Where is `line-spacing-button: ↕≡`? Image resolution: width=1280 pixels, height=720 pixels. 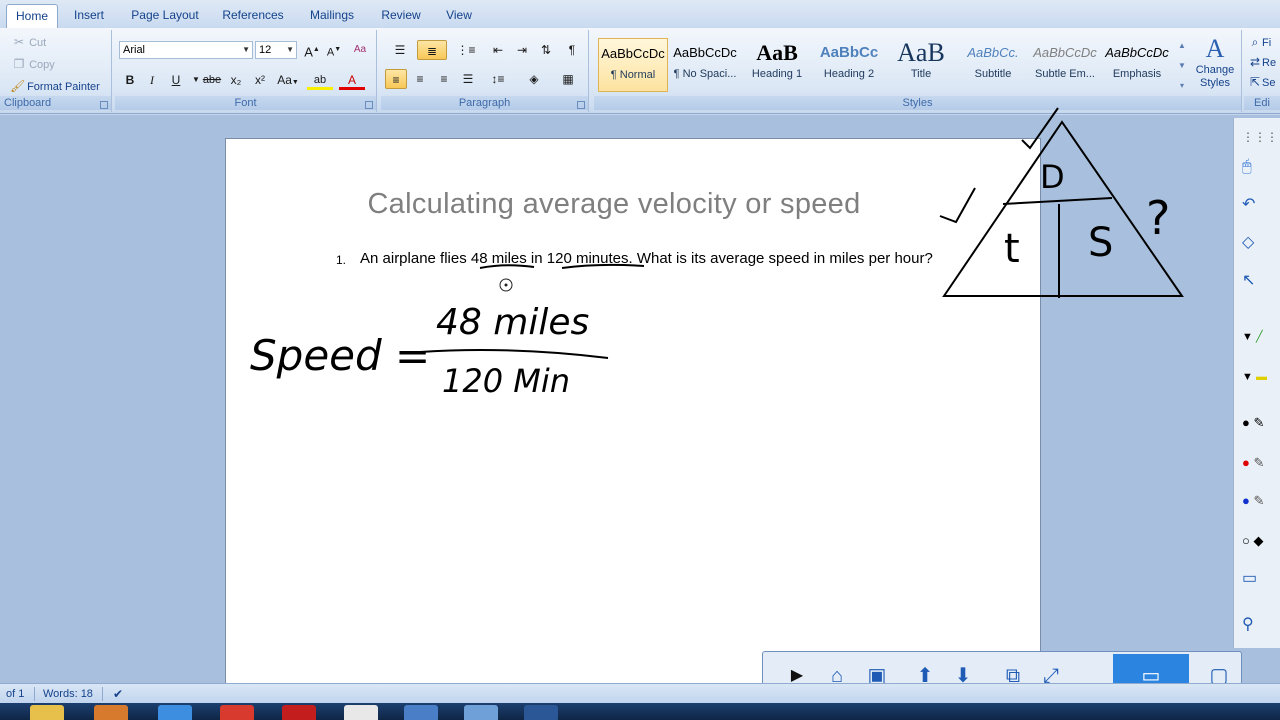 line-spacing-button: ↕≡ is located at coordinates (498, 79).